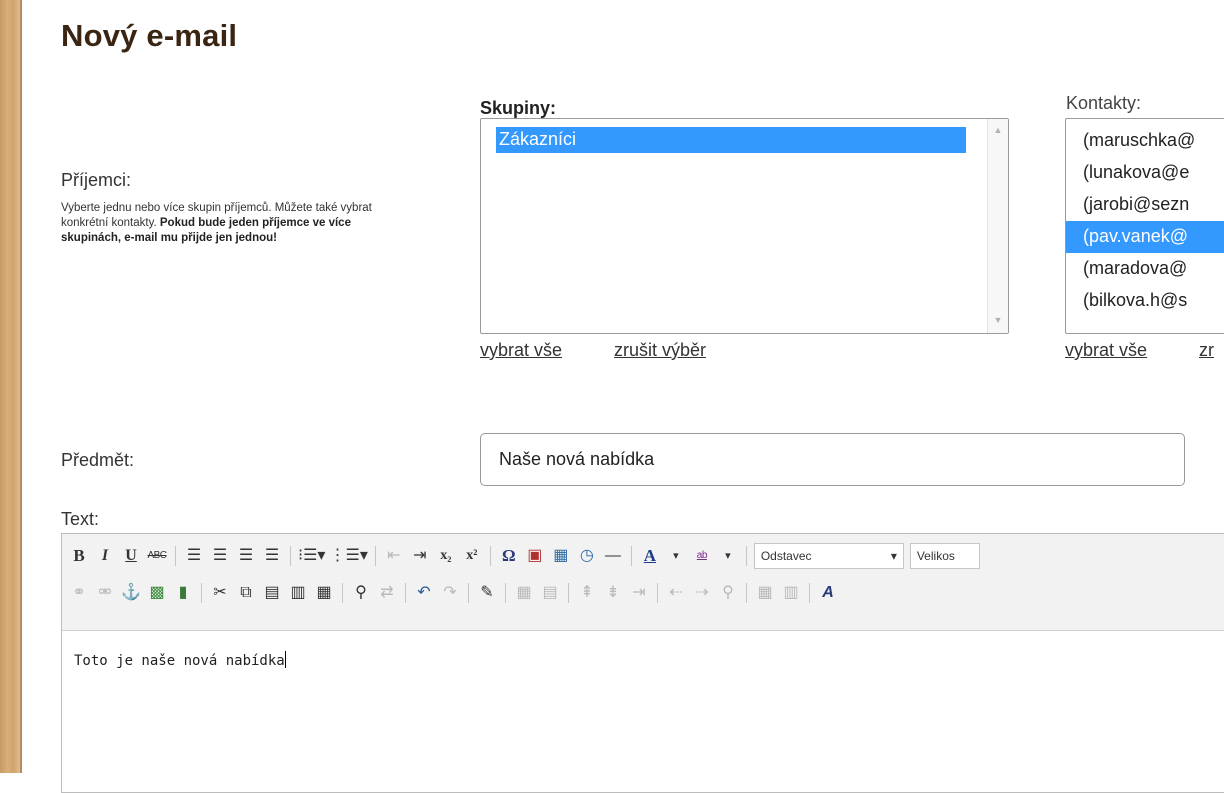 The height and width of the screenshot is (793, 1224). What do you see at coordinates (832, 459) in the screenshot?
I see `subject-input` at bounding box center [832, 459].